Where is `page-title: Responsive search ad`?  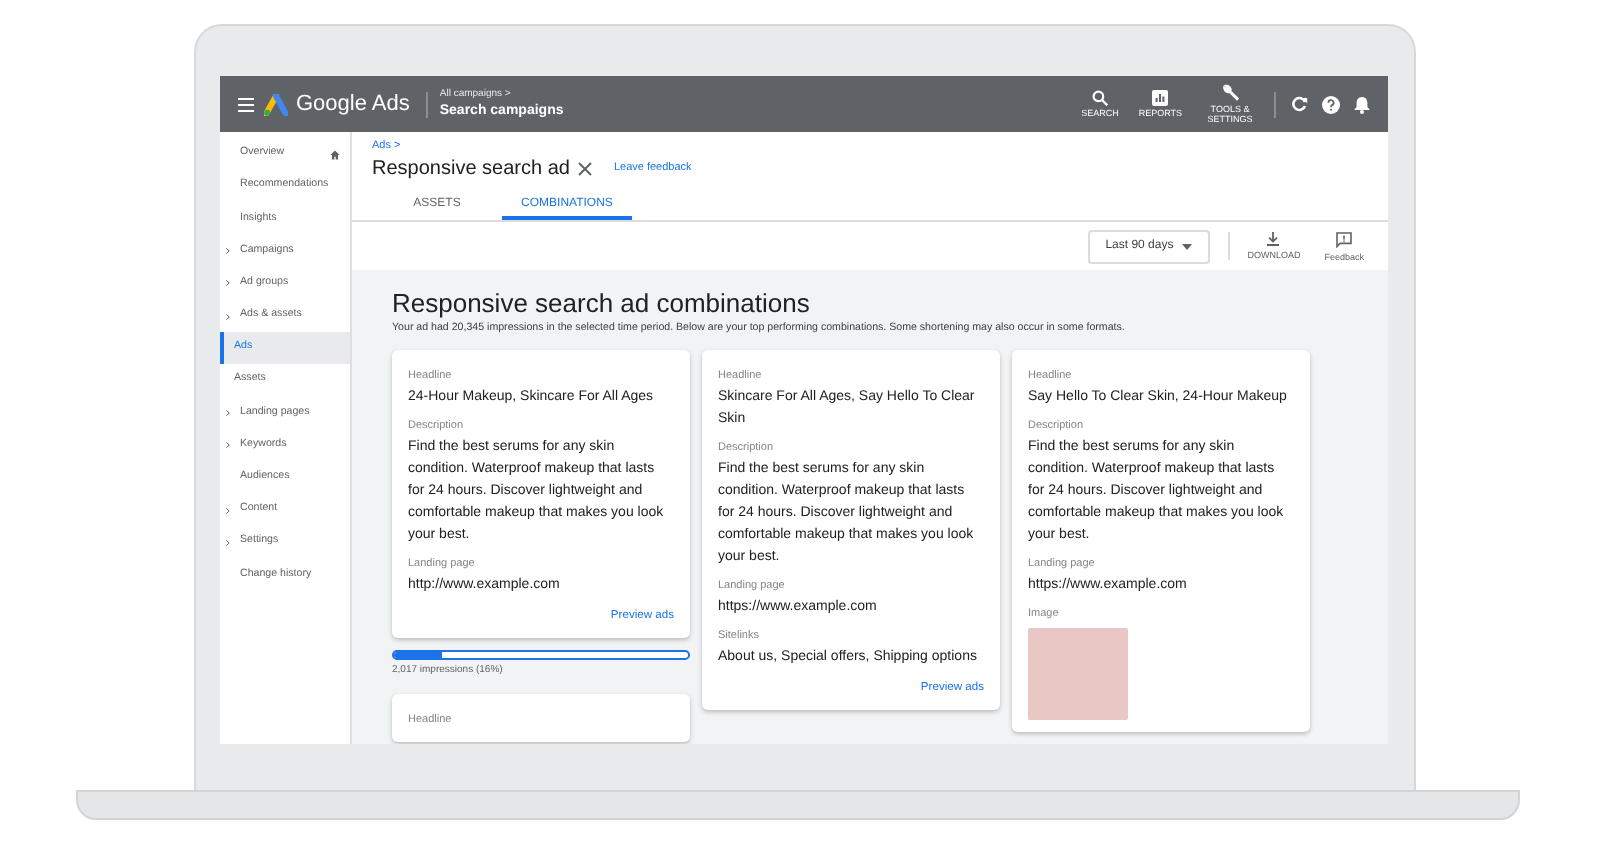
page-title: Responsive search ad is located at coordinates (471, 169).